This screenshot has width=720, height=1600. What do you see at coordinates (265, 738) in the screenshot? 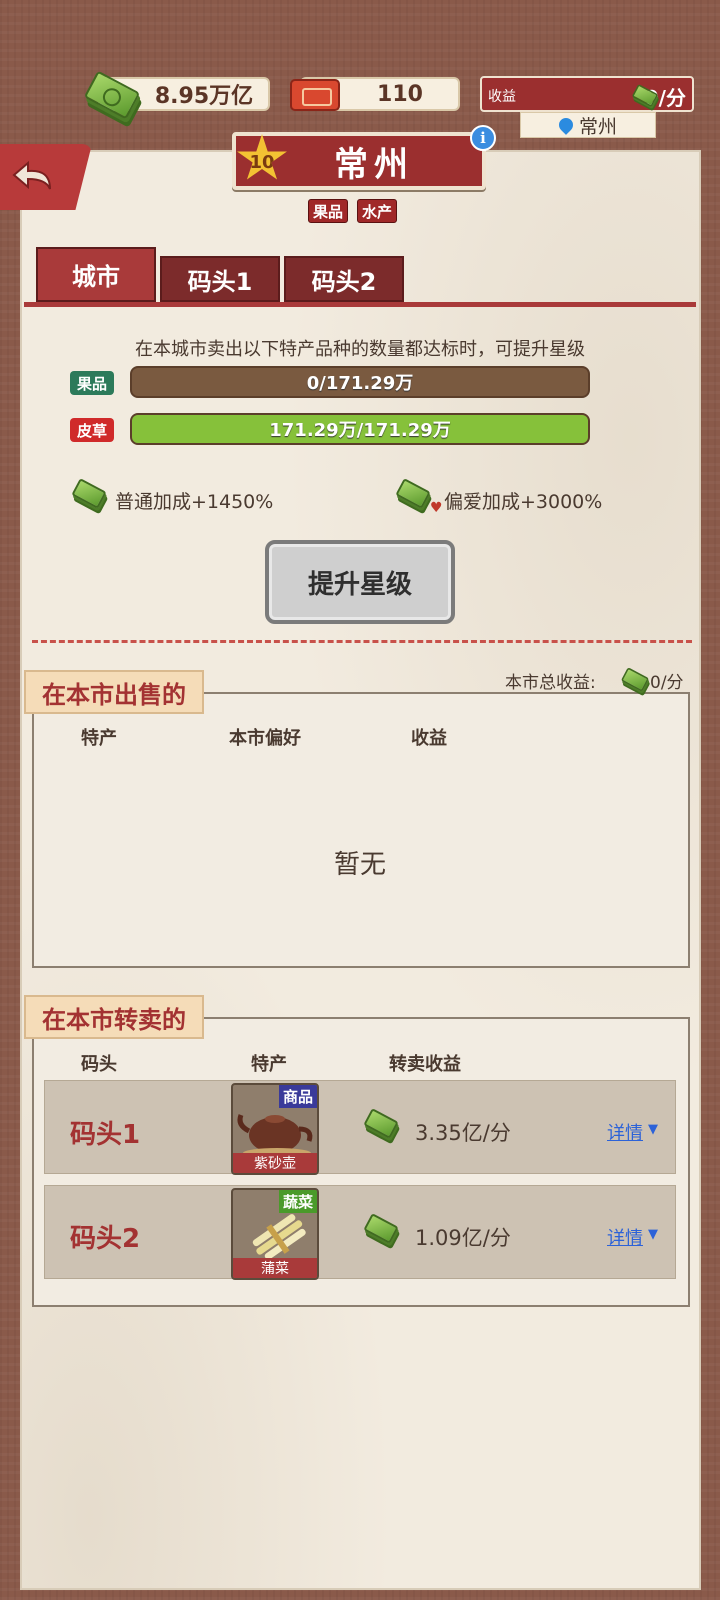
I see `sell-col-preference: 本市偏好` at bounding box center [265, 738].